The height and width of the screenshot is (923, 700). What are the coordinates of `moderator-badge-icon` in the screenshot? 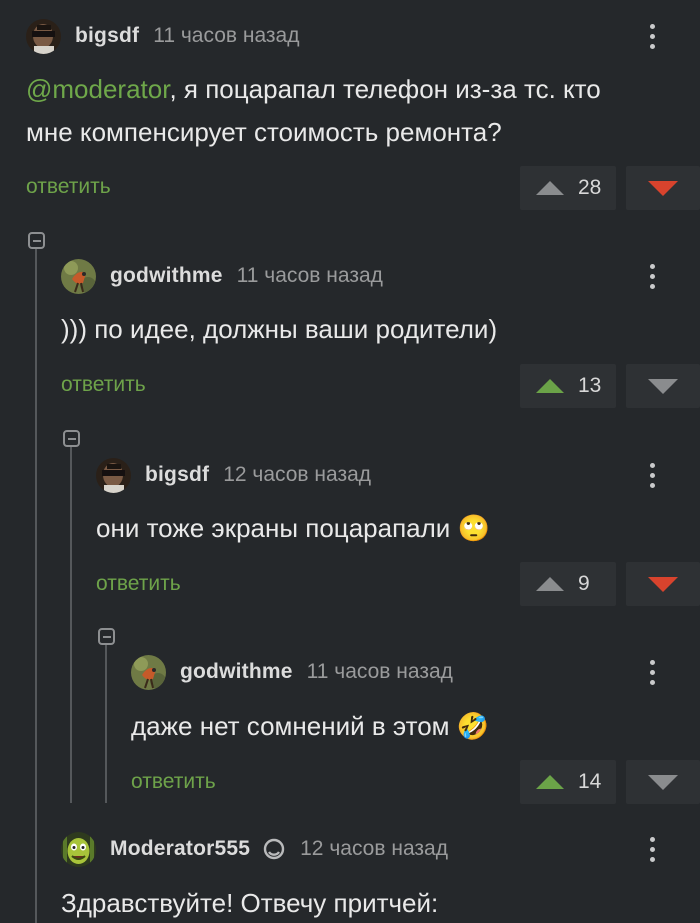 It's located at (274, 849).